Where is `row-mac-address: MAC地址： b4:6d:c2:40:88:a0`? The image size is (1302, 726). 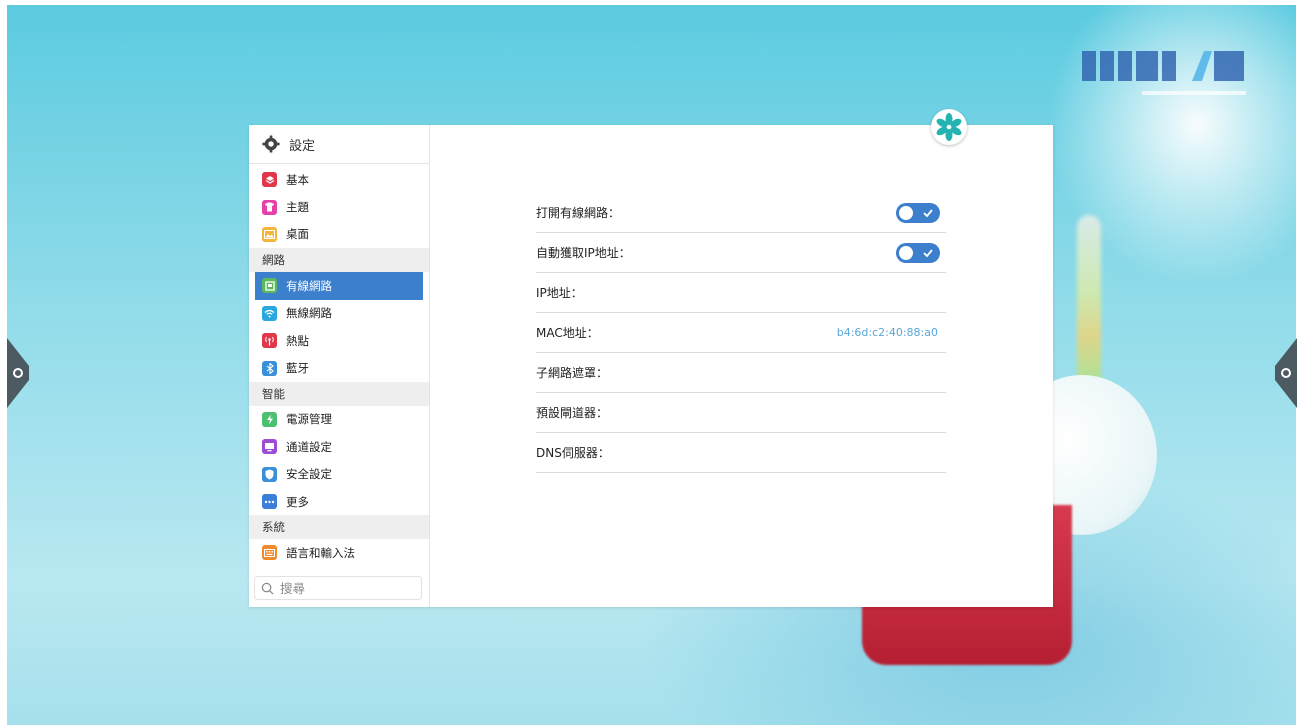
row-mac-address: MAC地址： b4:6d:c2:40:88:a0 is located at coordinates (741, 333).